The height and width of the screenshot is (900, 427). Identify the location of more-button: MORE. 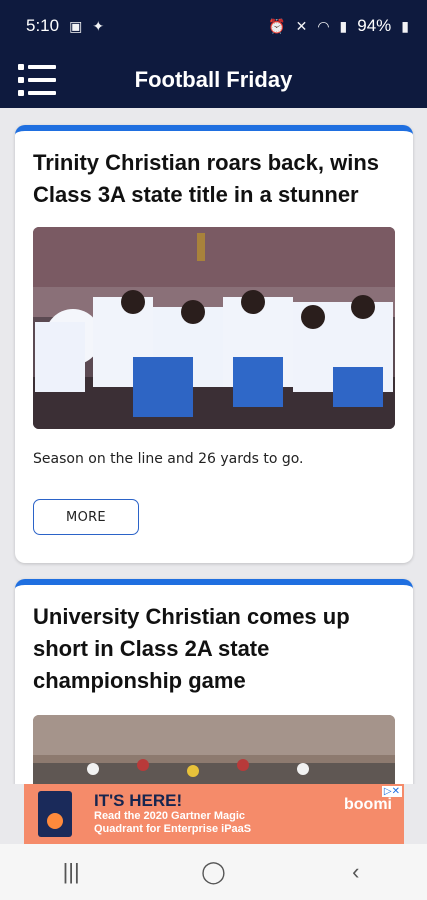
(86, 517).